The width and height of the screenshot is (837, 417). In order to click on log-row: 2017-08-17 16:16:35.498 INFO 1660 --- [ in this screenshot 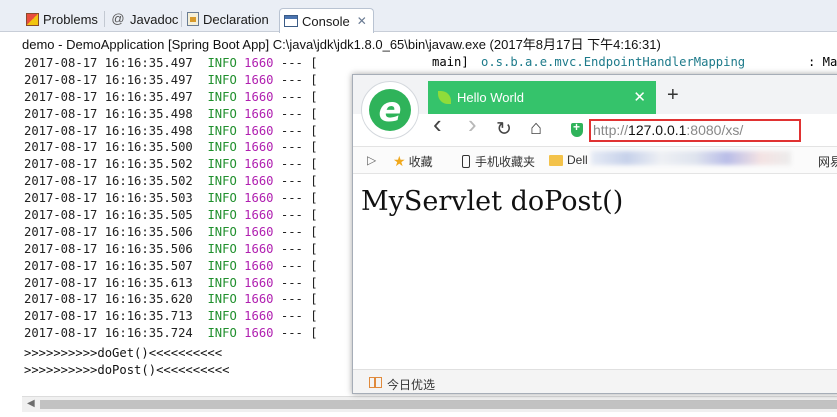, I will do `click(171, 114)`.